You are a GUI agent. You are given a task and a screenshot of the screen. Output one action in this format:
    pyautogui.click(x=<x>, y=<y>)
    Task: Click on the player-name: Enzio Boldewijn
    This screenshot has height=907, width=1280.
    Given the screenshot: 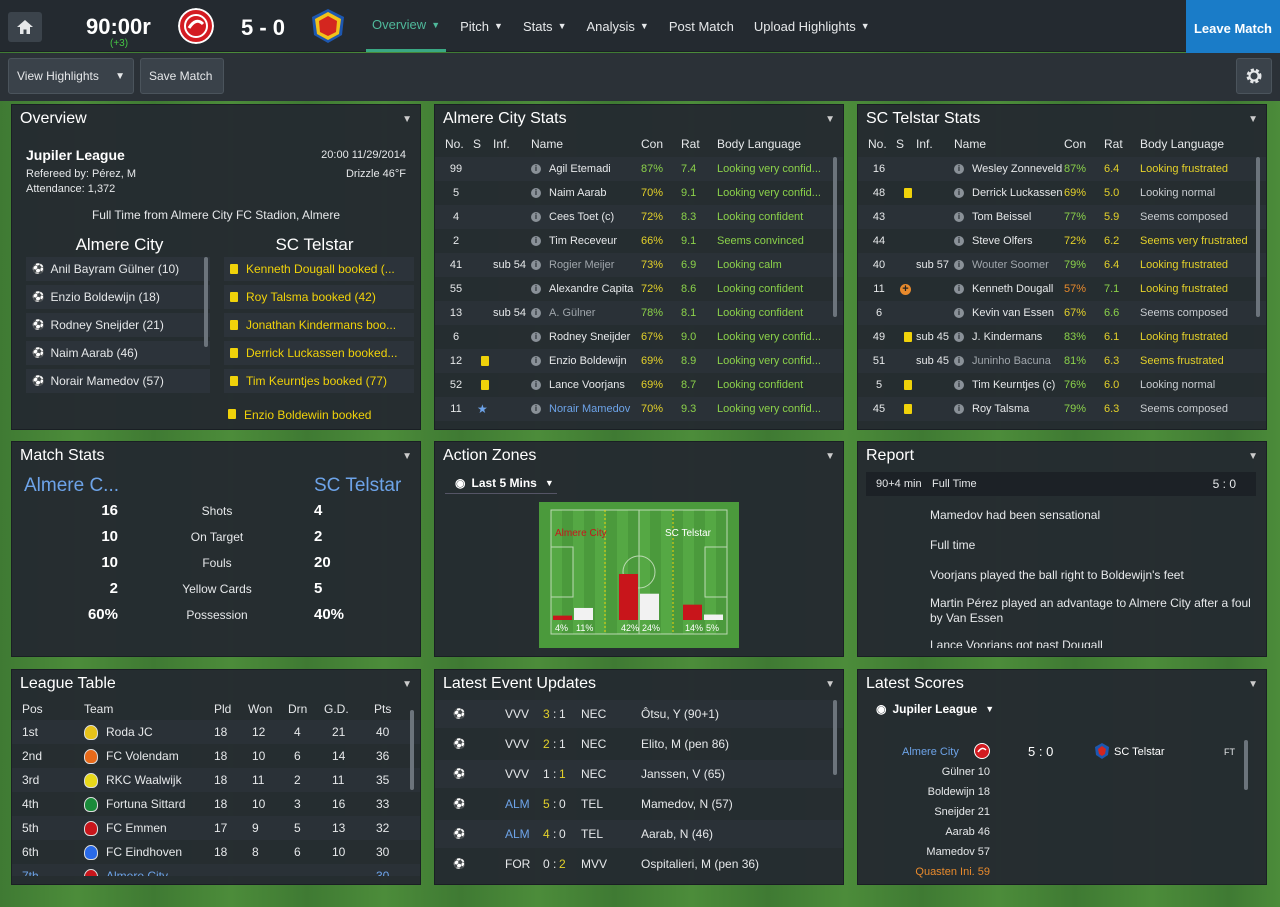 What is the action you would take?
    pyautogui.click(x=588, y=361)
    